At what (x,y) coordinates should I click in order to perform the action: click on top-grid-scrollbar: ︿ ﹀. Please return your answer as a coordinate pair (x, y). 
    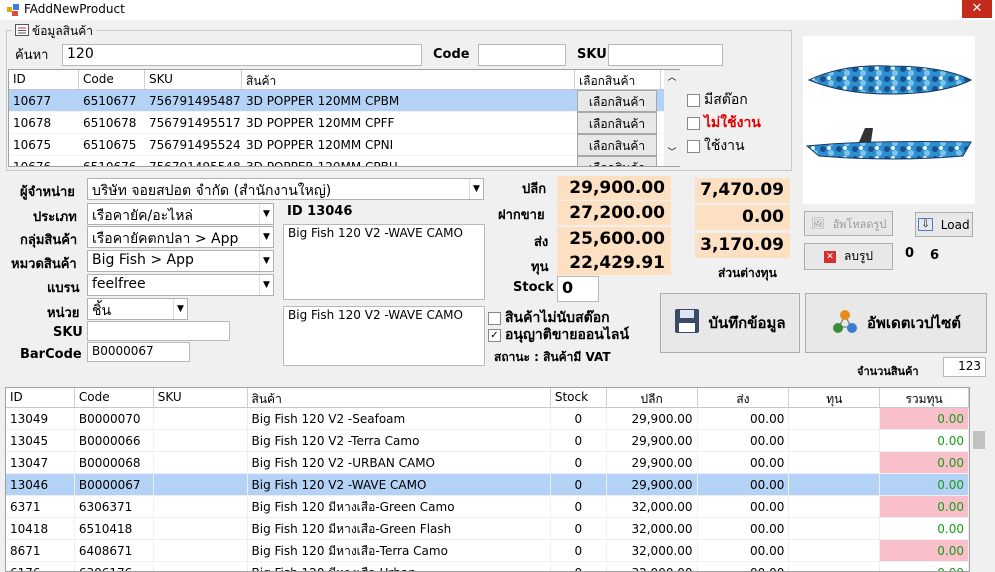
    Looking at the image, I should click on (672, 118).